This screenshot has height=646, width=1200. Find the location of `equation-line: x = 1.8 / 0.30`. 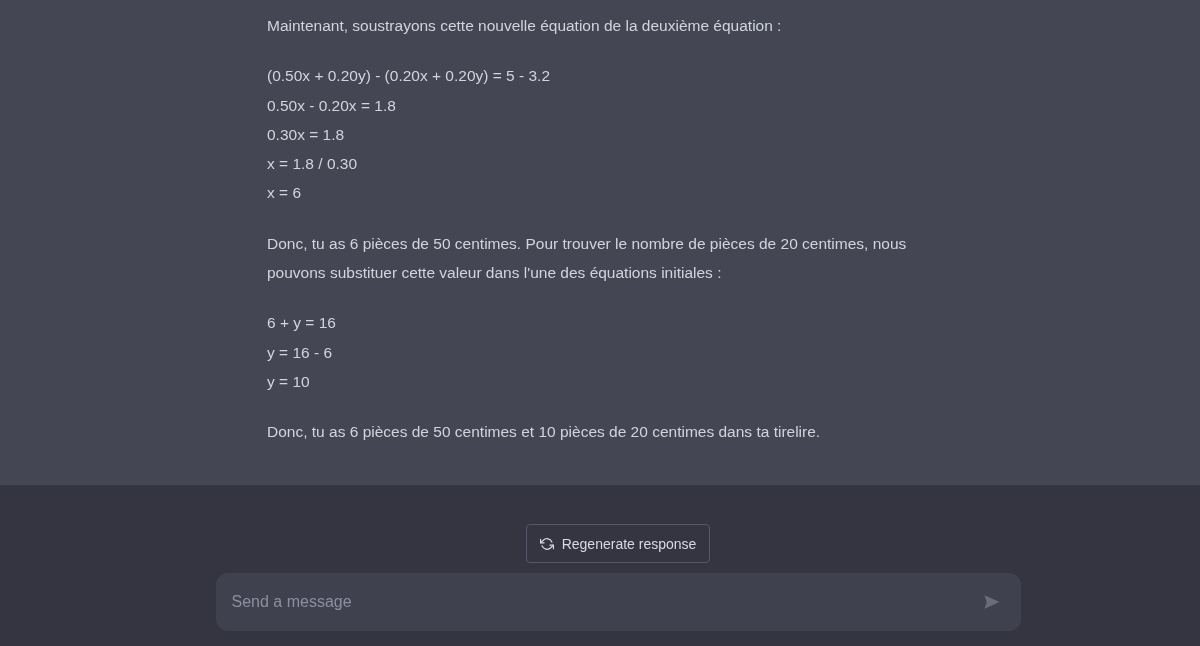

equation-line: x = 1.8 / 0.30 is located at coordinates (312, 164).